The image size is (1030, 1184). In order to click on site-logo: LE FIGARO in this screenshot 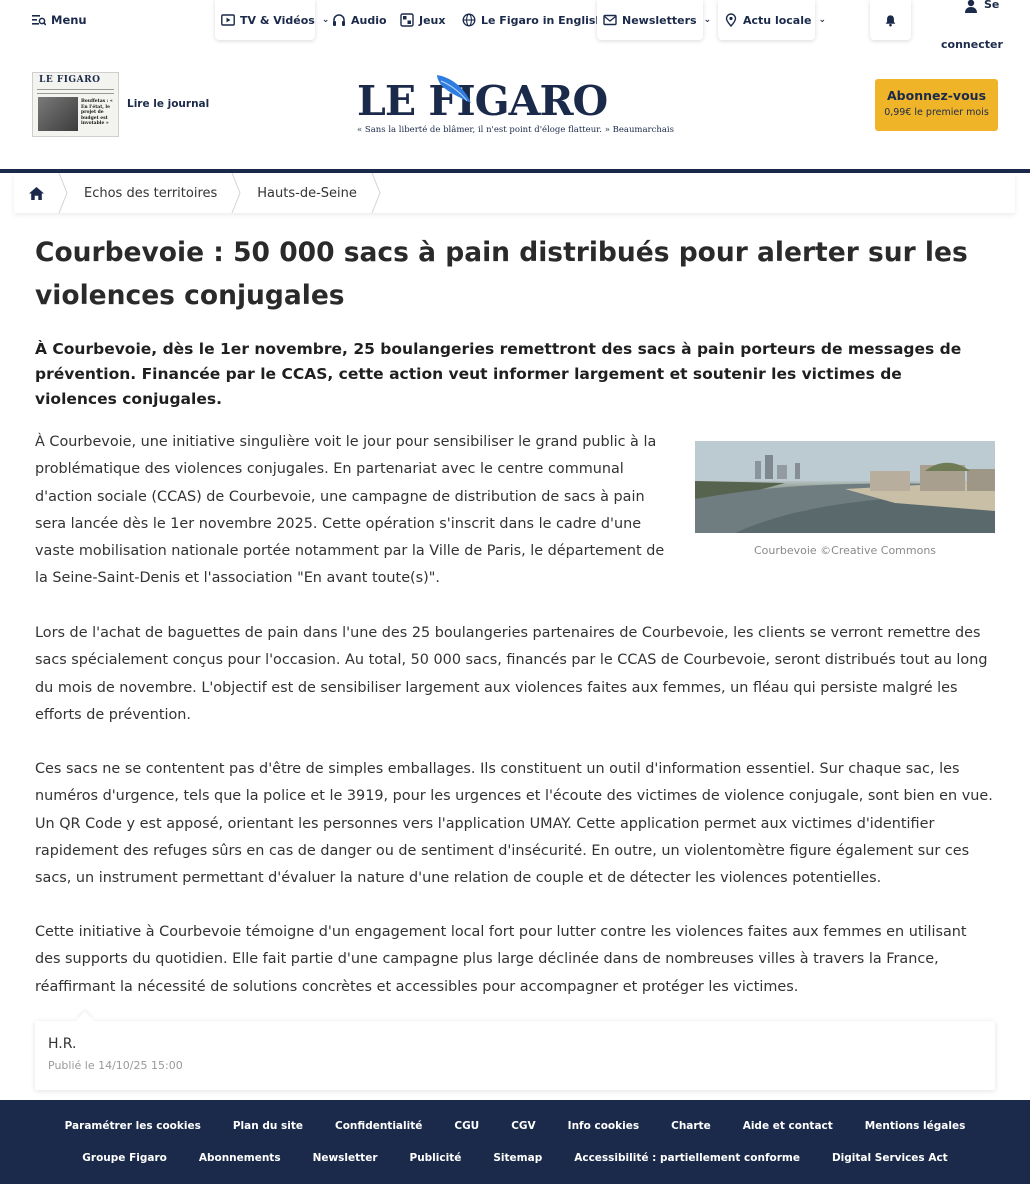, I will do `click(517, 100)`.